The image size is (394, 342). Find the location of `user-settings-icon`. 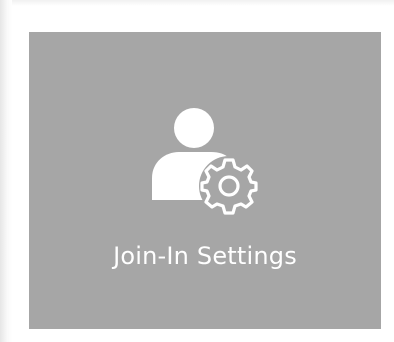

user-settings-icon is located at coordinates (205, 161).